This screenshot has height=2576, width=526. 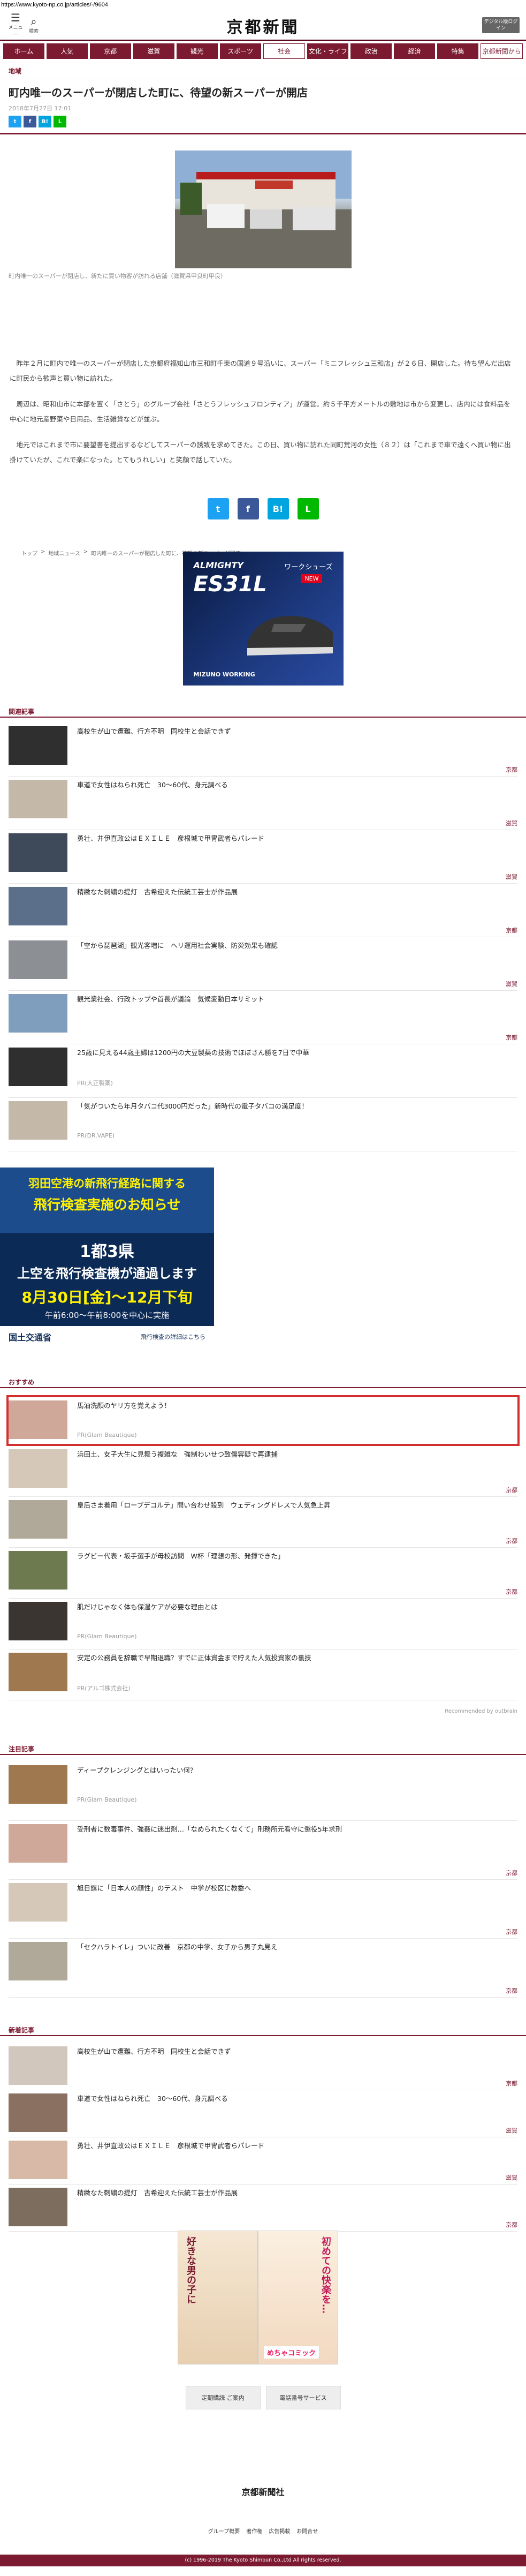 What do you see at coordinates (117, 277) in the screenshot?
I see `photo-caption: 町内唯一のスーパーが閉店し、新たに買い物客が訪れる店舗（滋賀県甲良町甲良）` at bounding box center [117, 277].